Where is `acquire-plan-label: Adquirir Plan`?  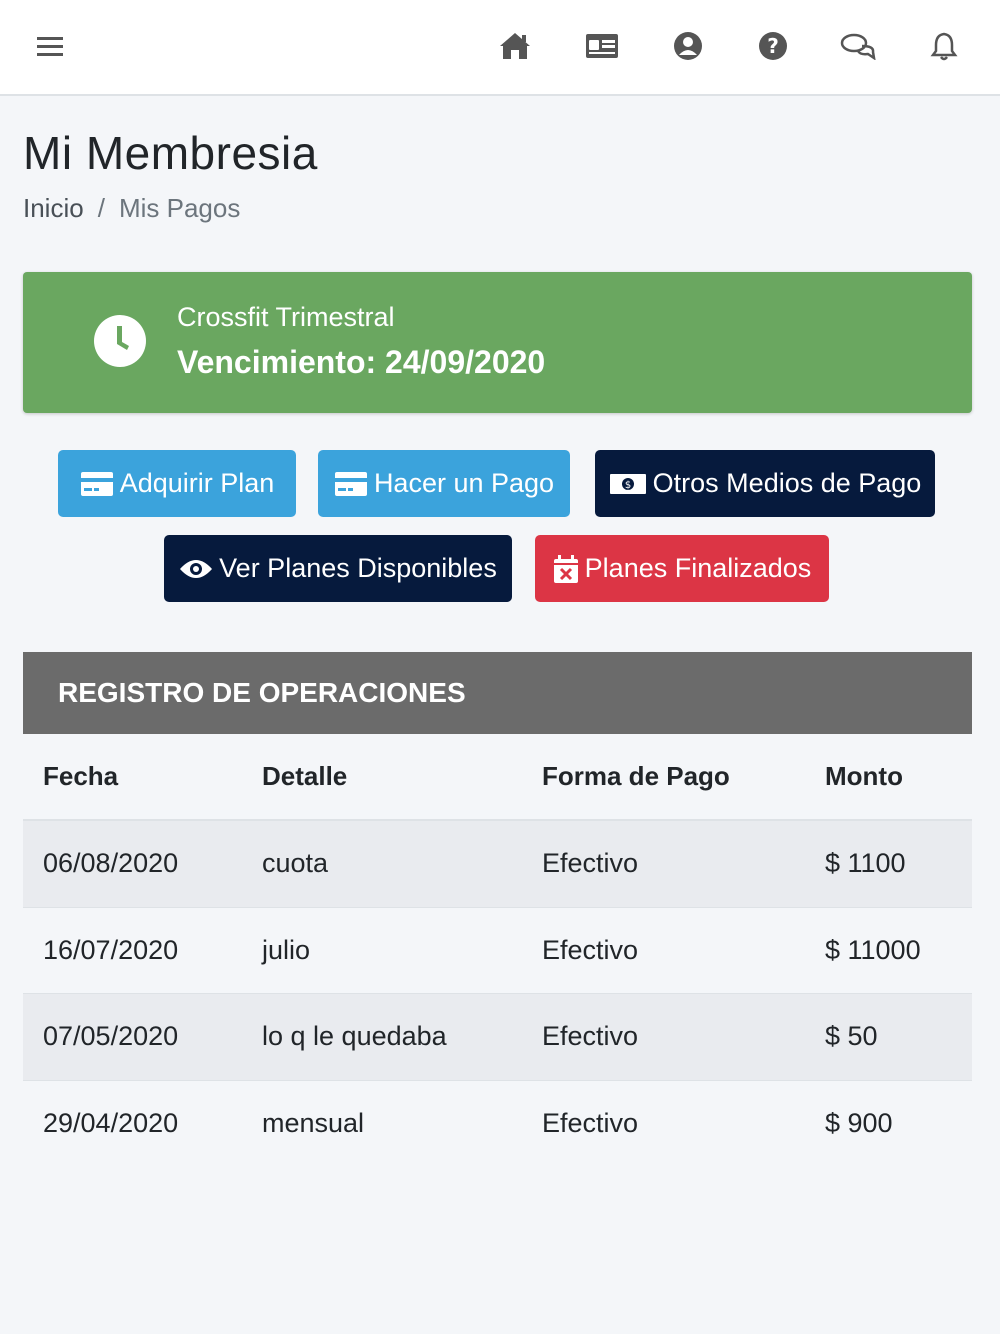
acquire-plan-label: Adquirir Plan is located at coordinates (197, 483).